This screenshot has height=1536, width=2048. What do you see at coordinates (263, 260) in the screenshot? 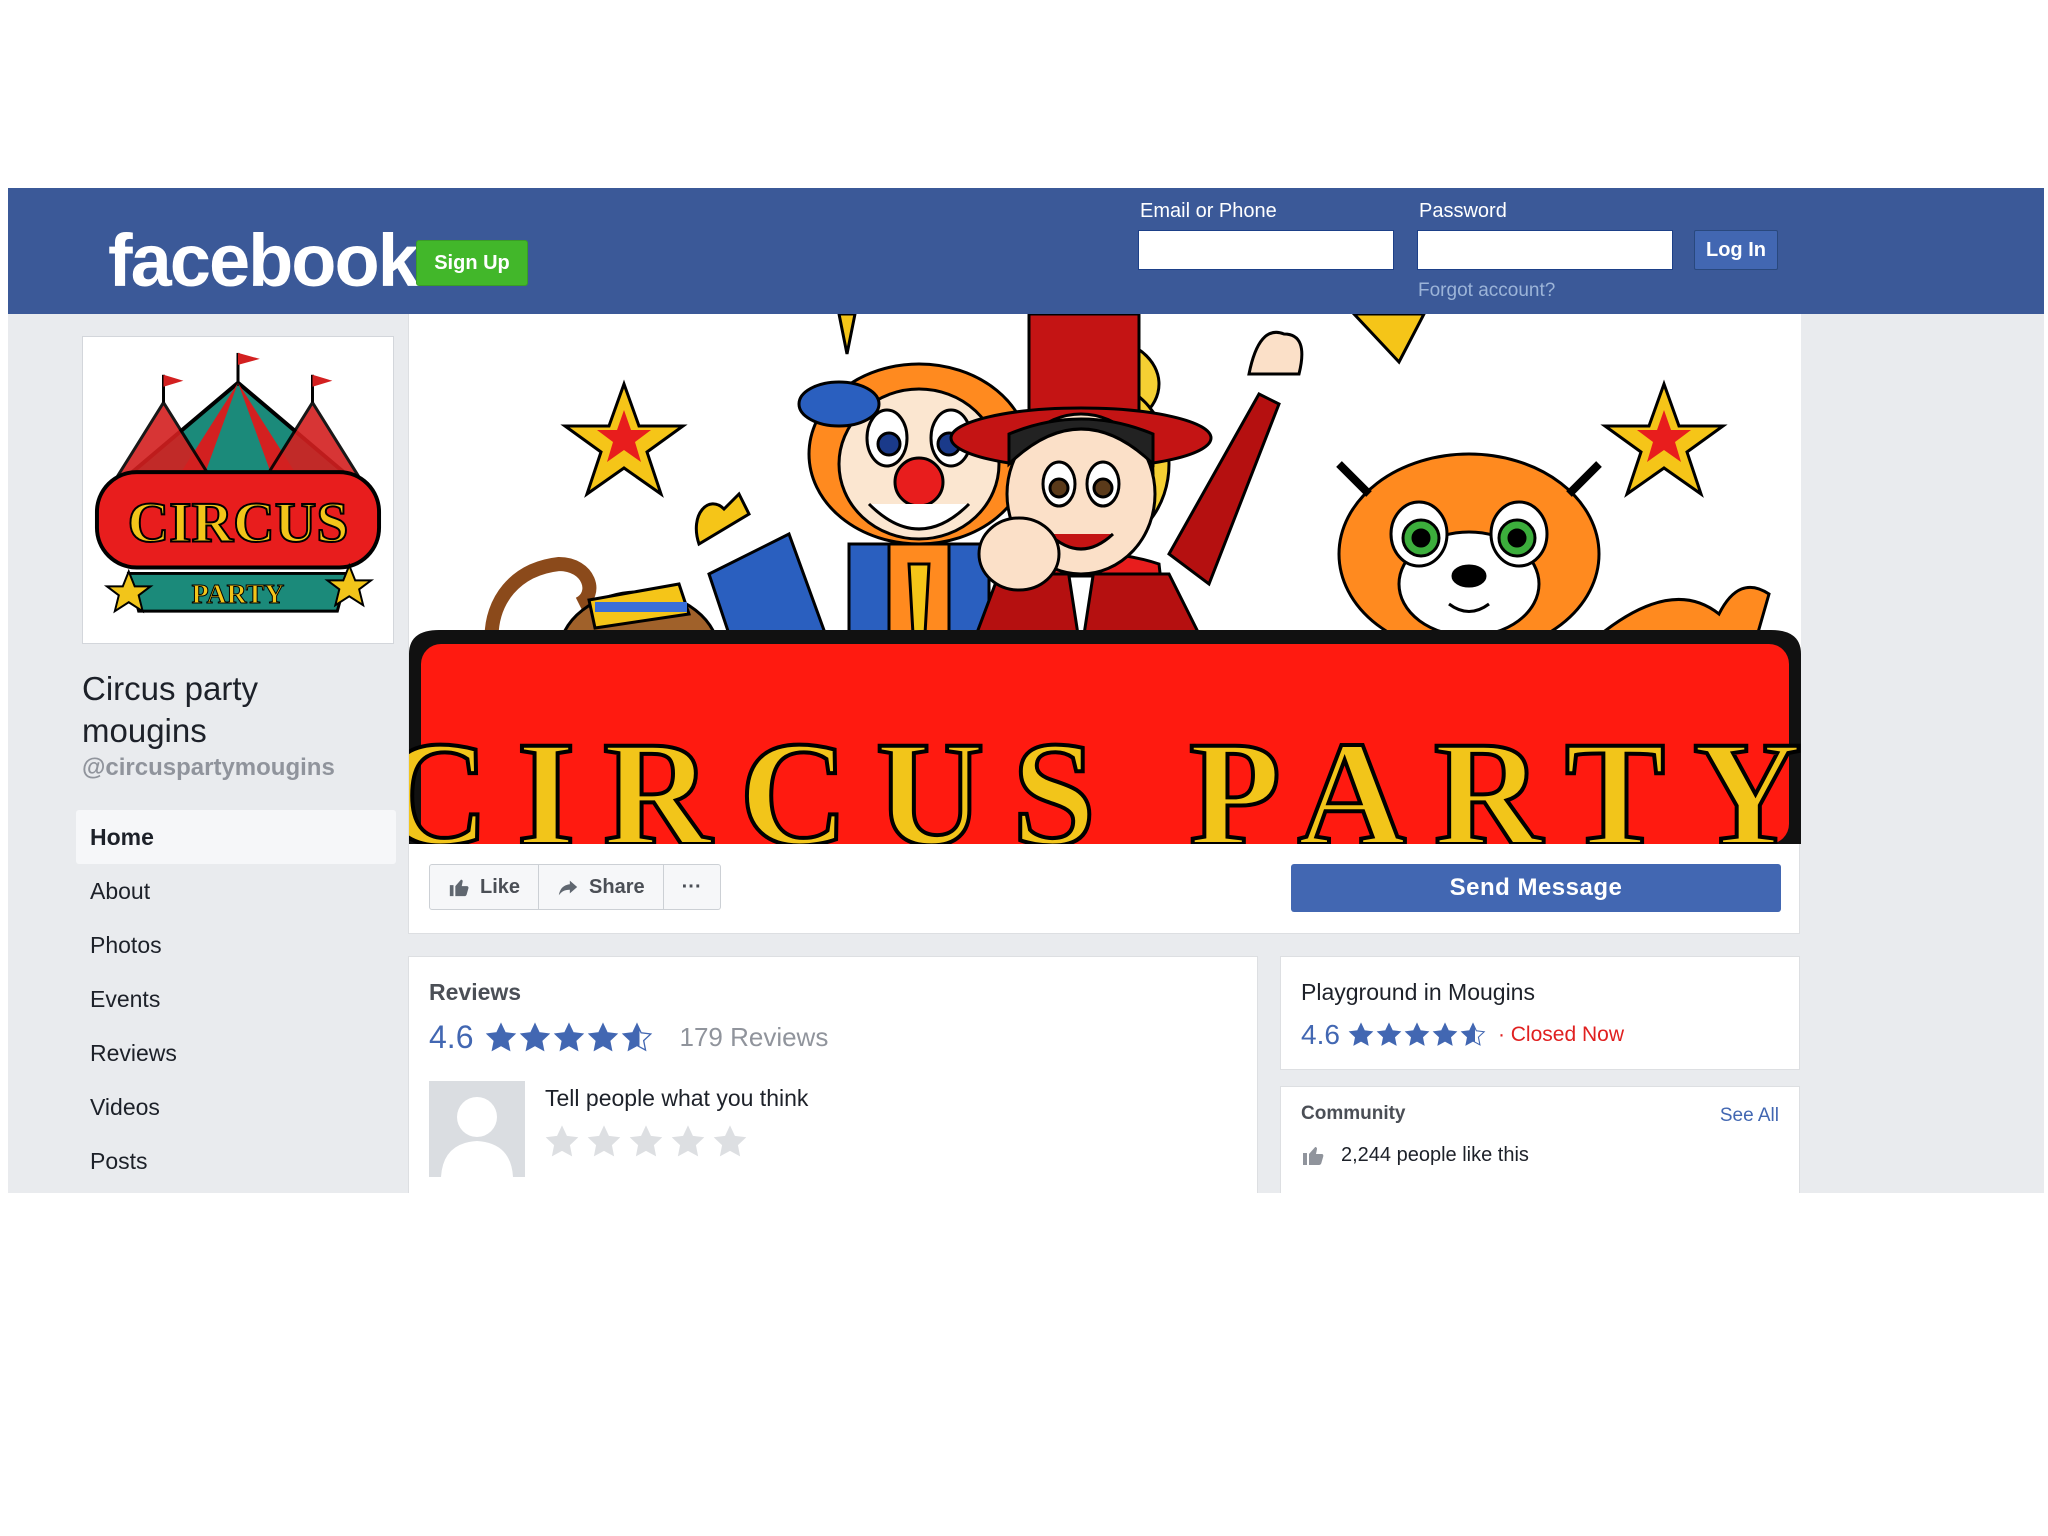
I see `facebook-logo: facebook` at bounding box center [263, 260].